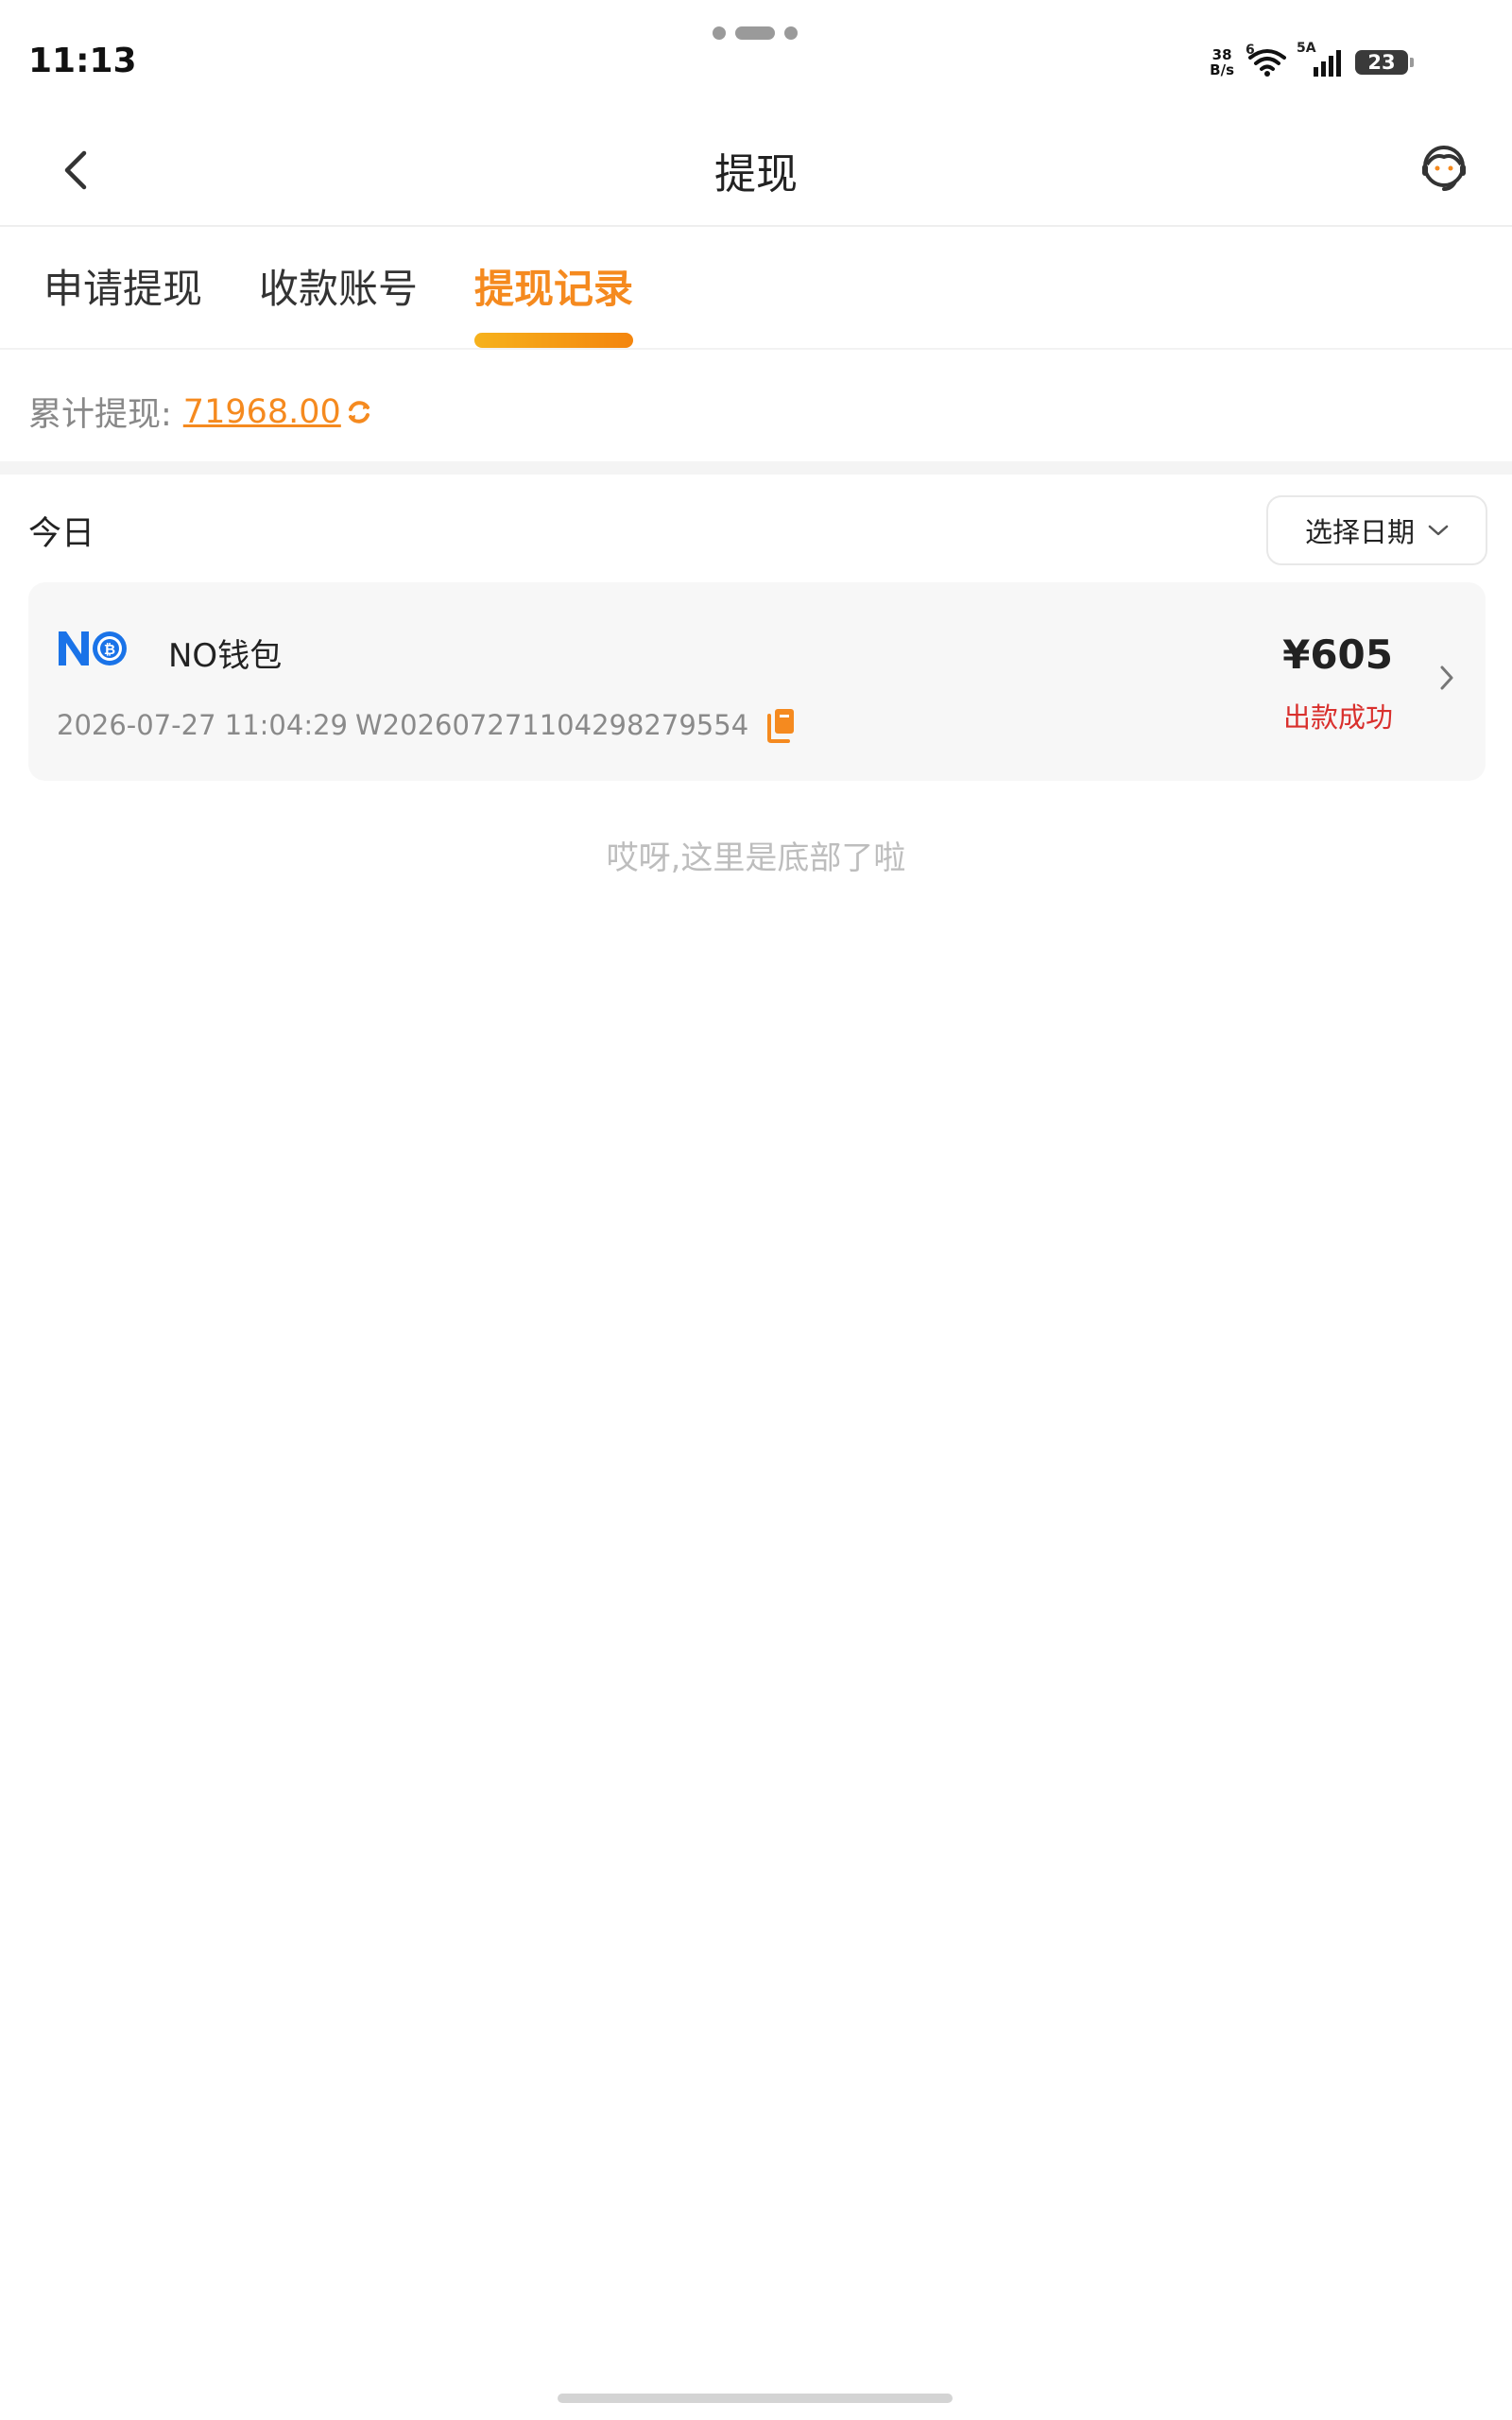 The image size is (1512, 2420). What do you see at coordinates (552, 725) in the screenshot?
I see `order-number: W20260727110429827955​4` at bounding box center [552, 725].